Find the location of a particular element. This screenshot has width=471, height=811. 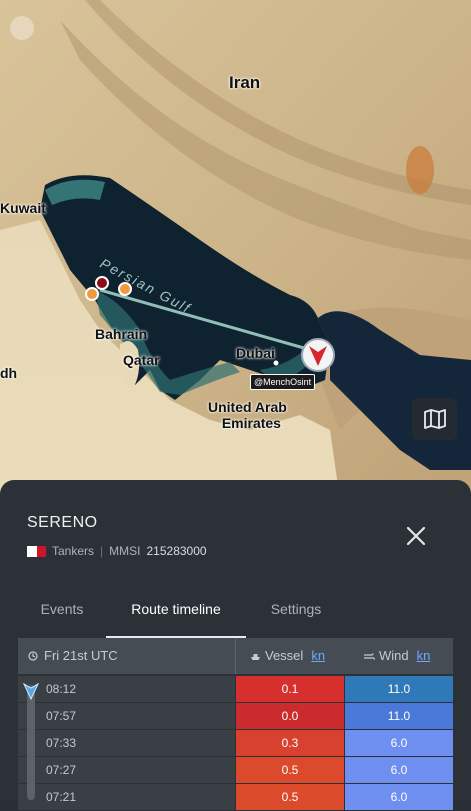

flag-icon is located at coordinates (36, 551).